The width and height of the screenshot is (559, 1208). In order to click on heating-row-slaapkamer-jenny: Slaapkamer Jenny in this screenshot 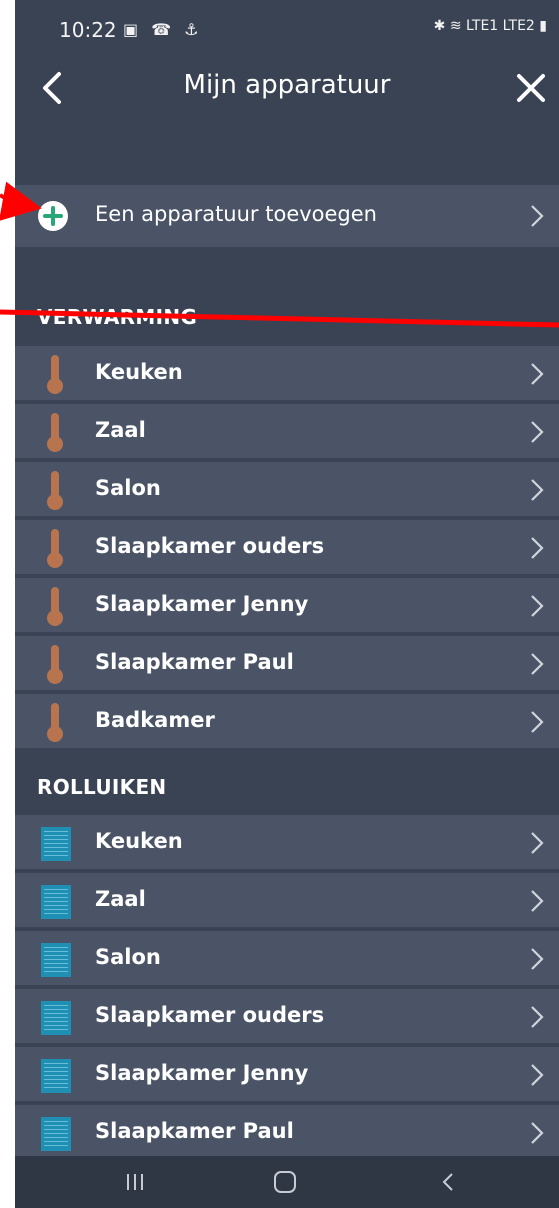, I will do `click(287, 606)`.